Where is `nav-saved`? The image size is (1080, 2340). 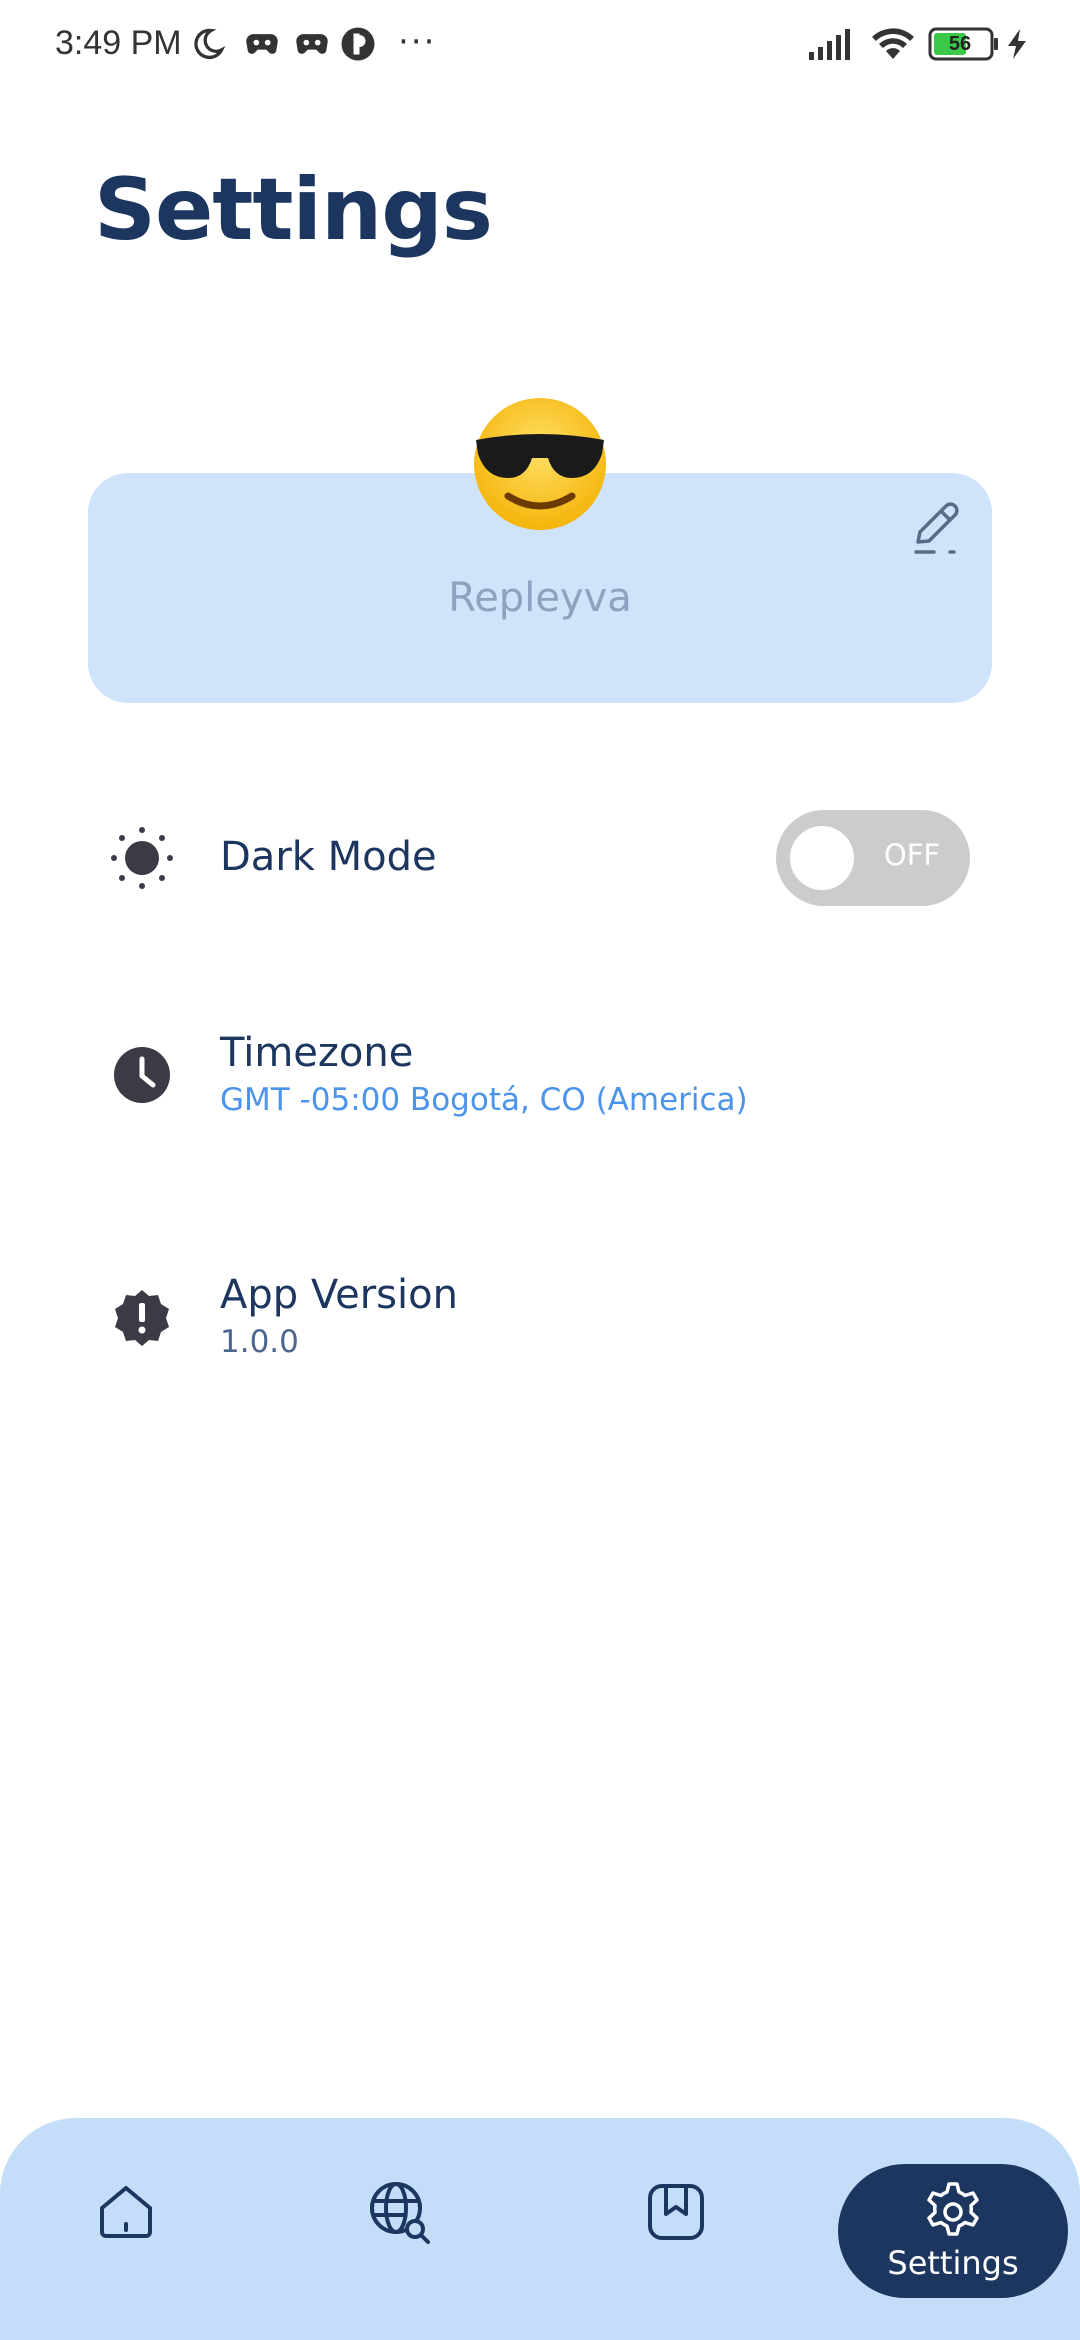
nav-saved is located at coordinates (676, 2212).